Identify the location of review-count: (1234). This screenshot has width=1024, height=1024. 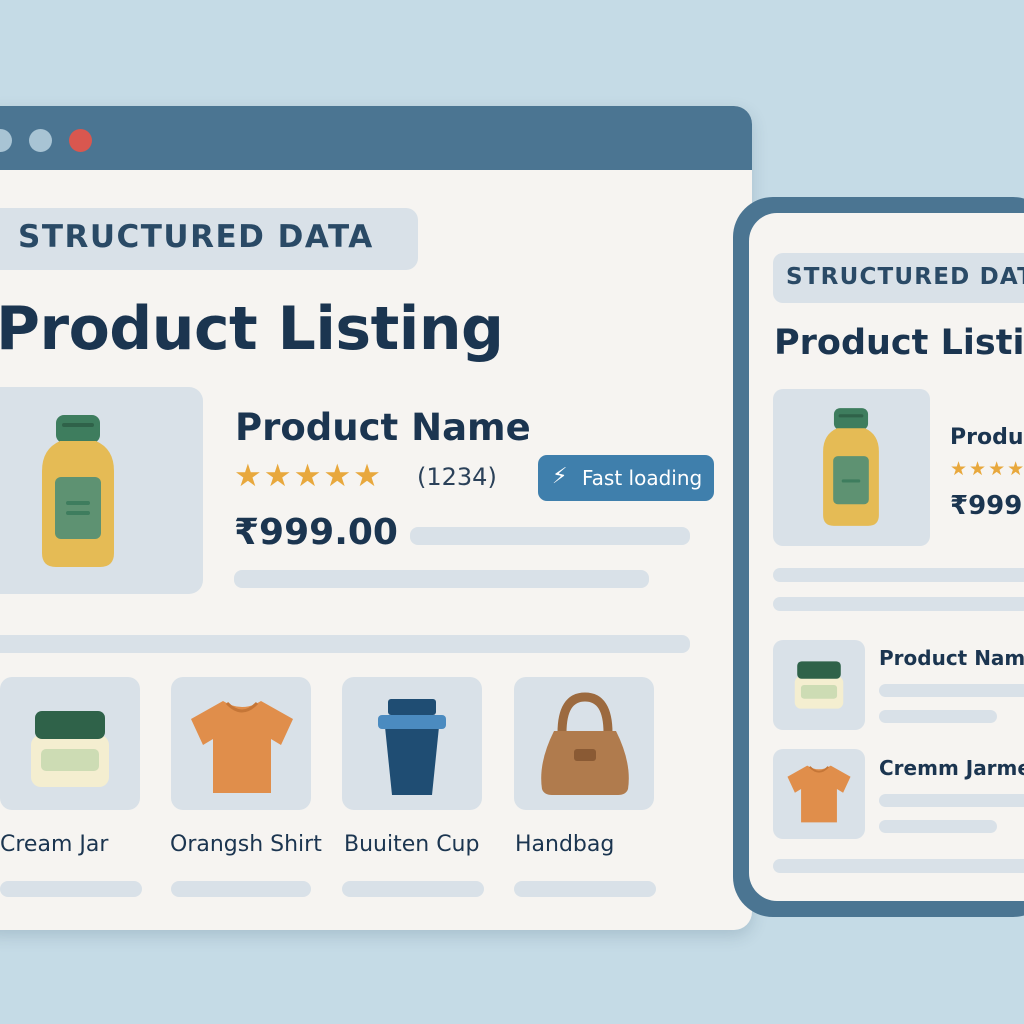
(457, 477).